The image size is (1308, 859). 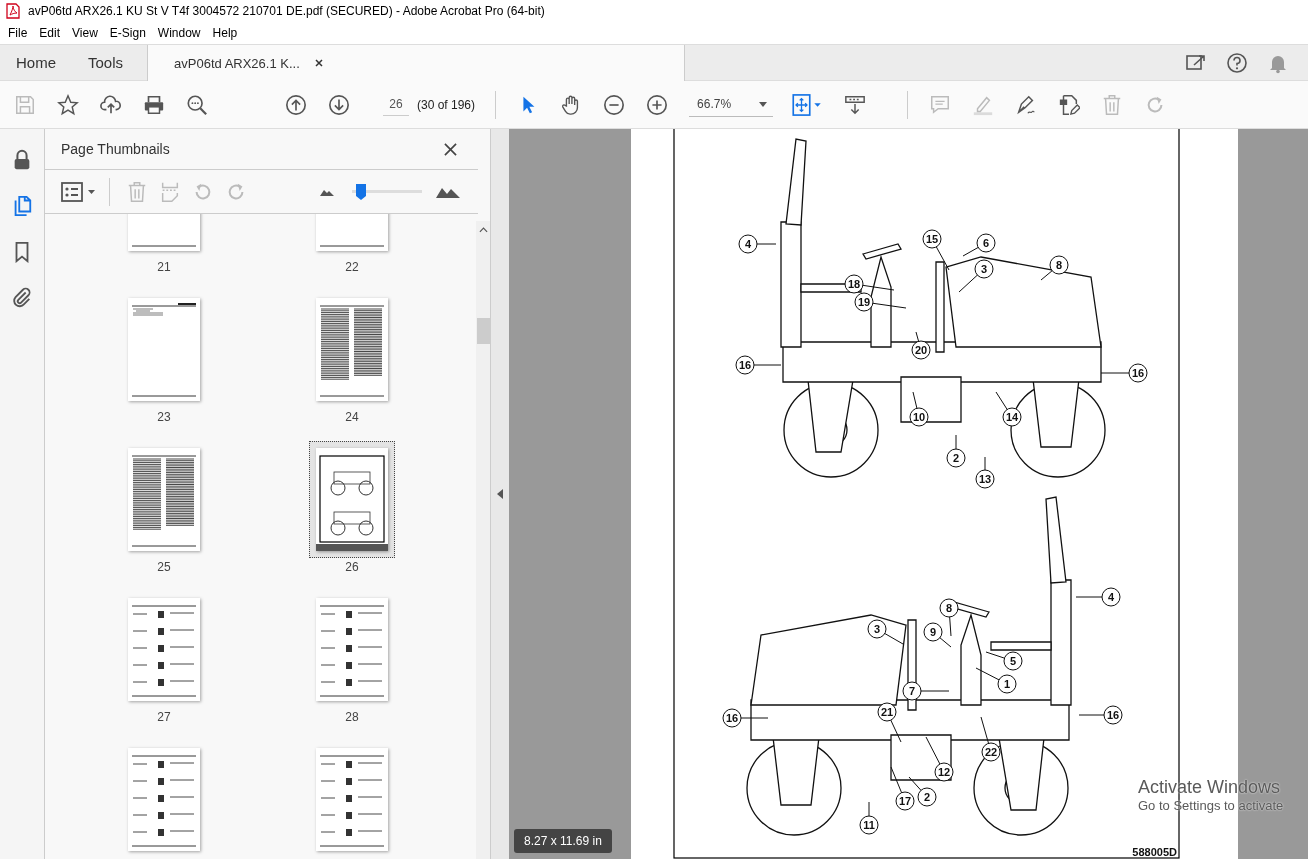 What do you see at coordinates (352, 499) in the screenshot?
I see `page-thumbnail` at bounding box center [352, 499].